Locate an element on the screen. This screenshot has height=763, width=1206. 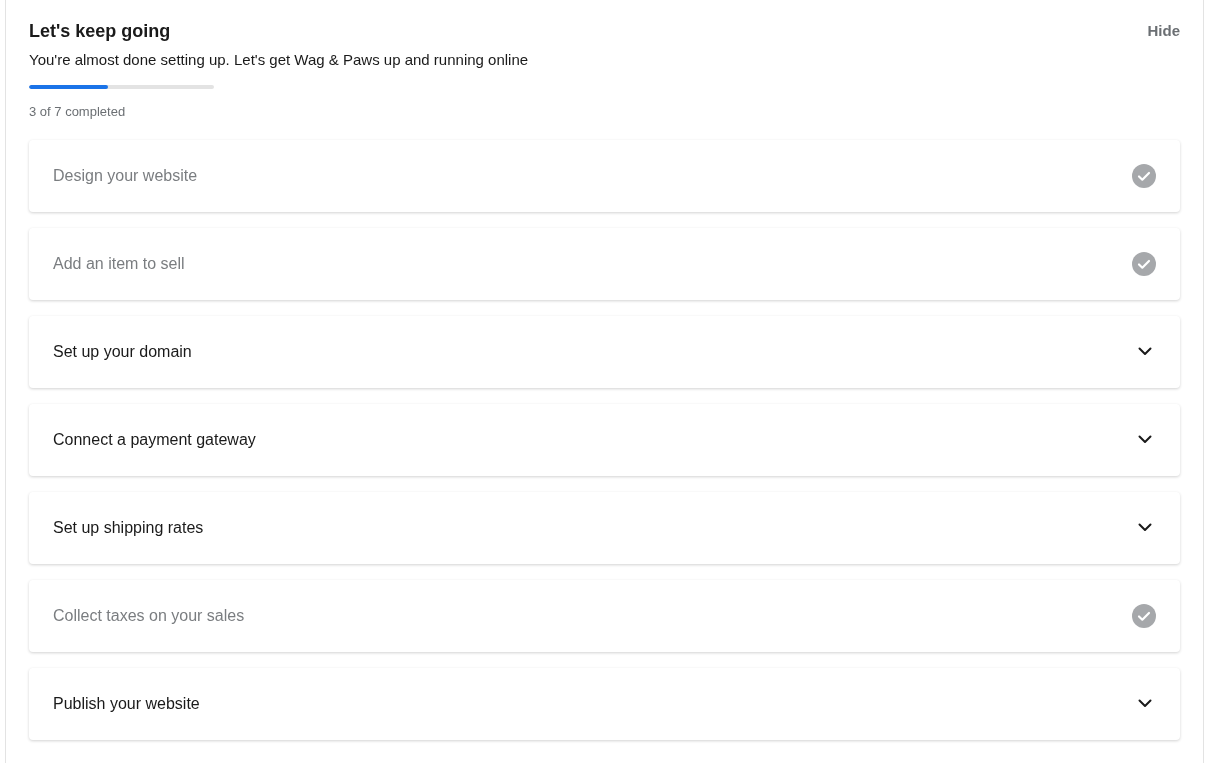
task-label: Design your website is located at coordinates (125, 175).